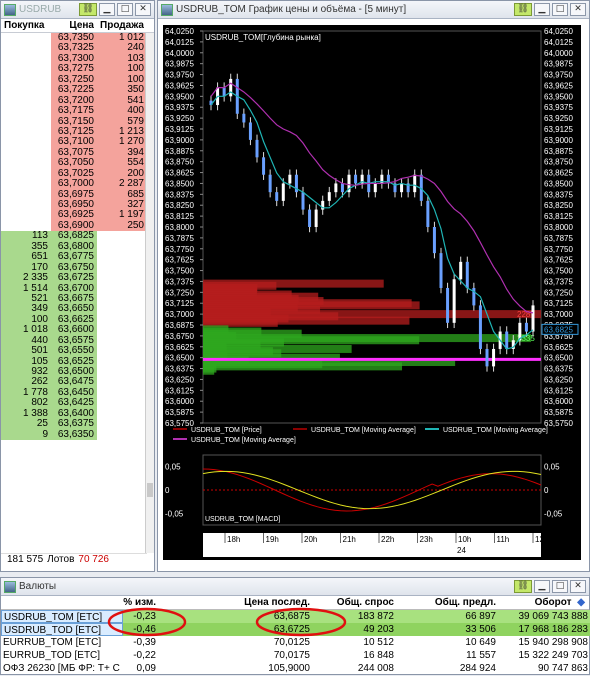 The image size is (590, 676). Describe the element at coordinates (464, 539) in the screenshot. I see `time-label: 10h` at that location.